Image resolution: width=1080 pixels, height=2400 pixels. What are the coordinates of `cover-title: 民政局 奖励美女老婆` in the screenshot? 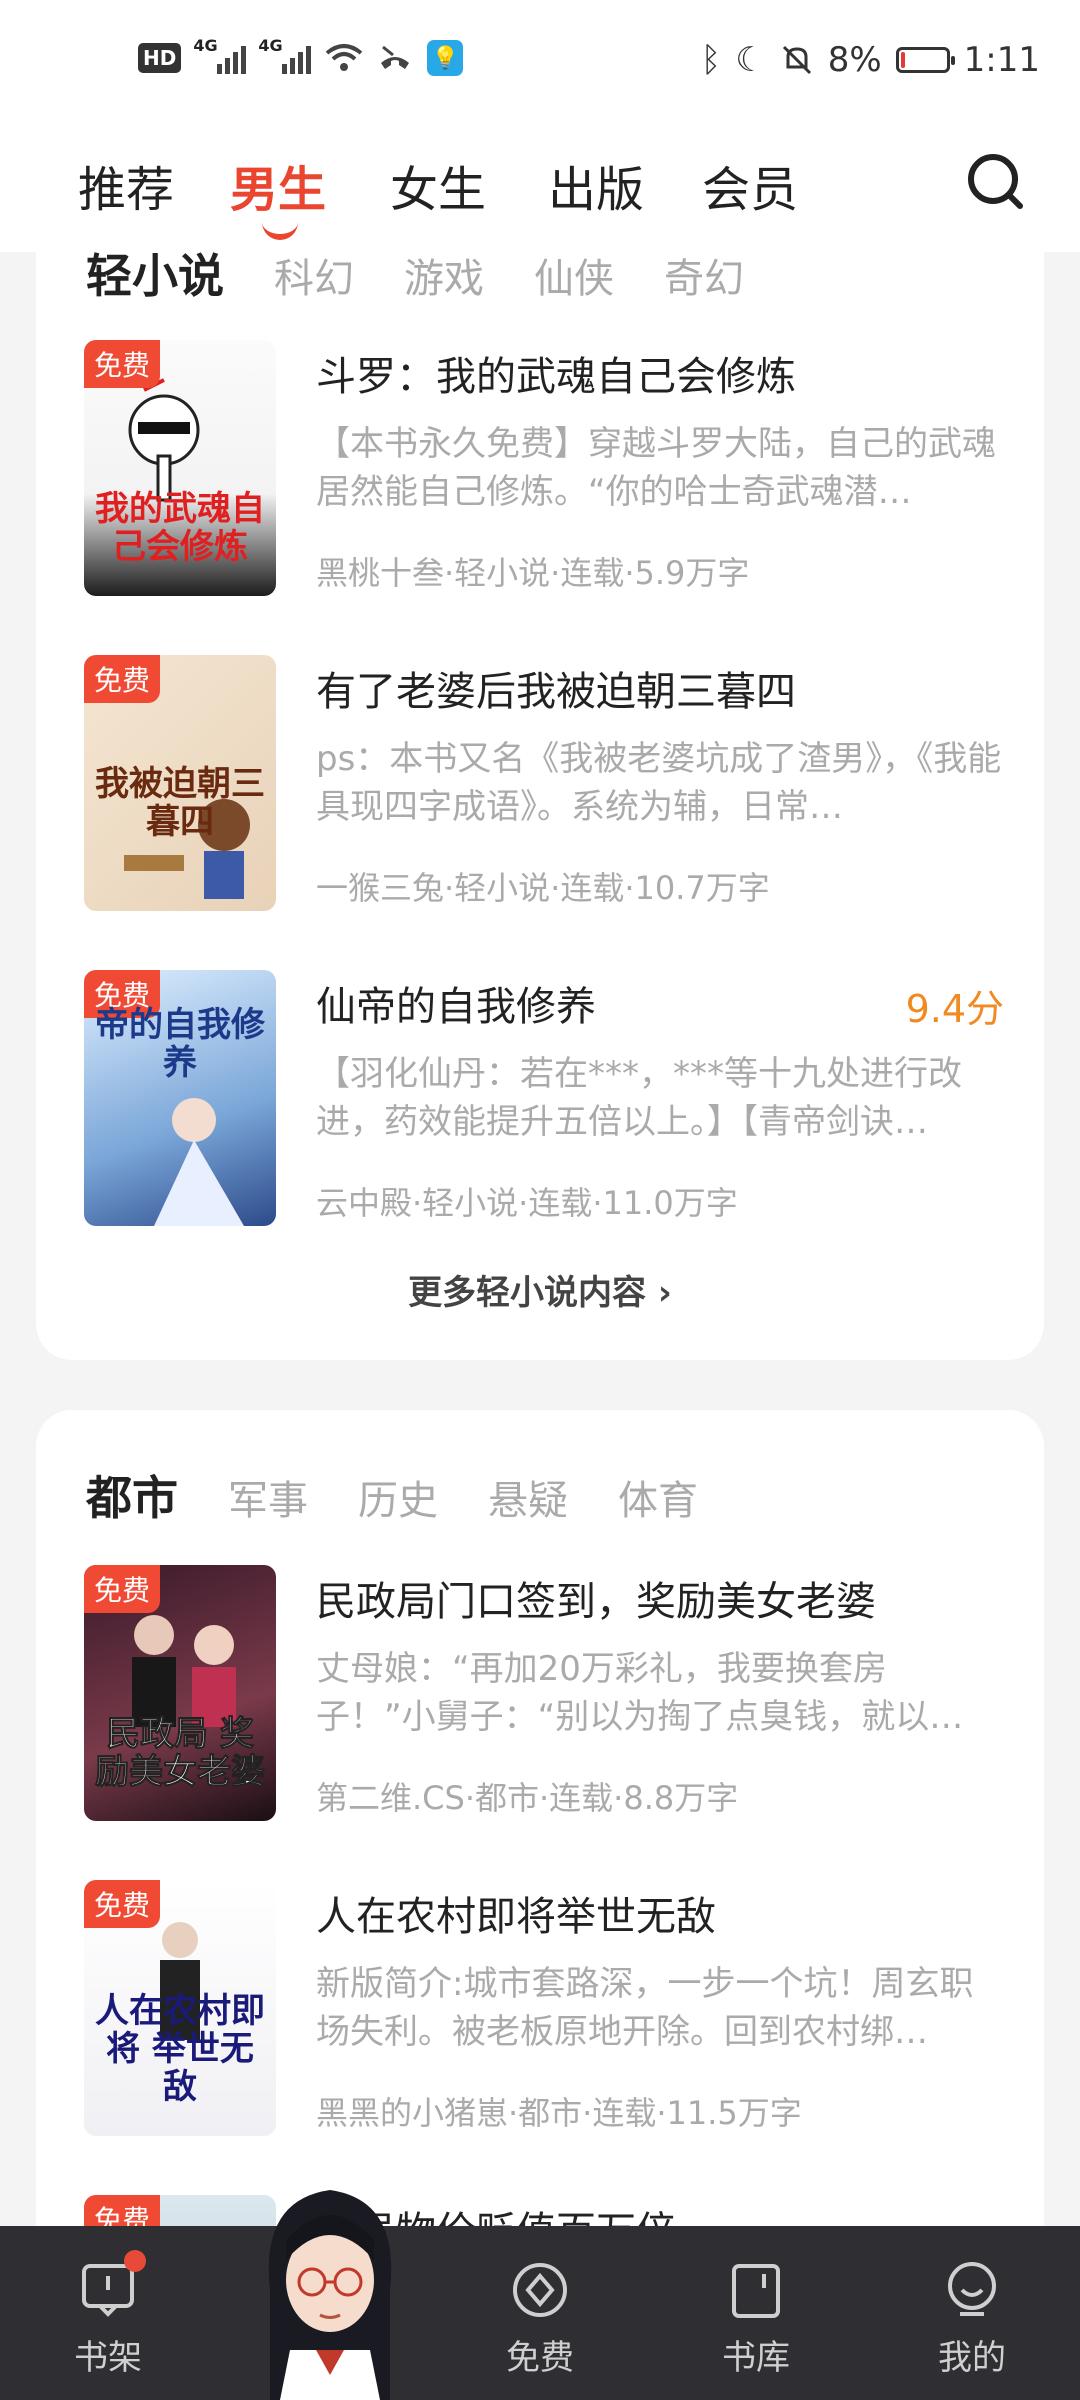 It's located at (180, 1753).